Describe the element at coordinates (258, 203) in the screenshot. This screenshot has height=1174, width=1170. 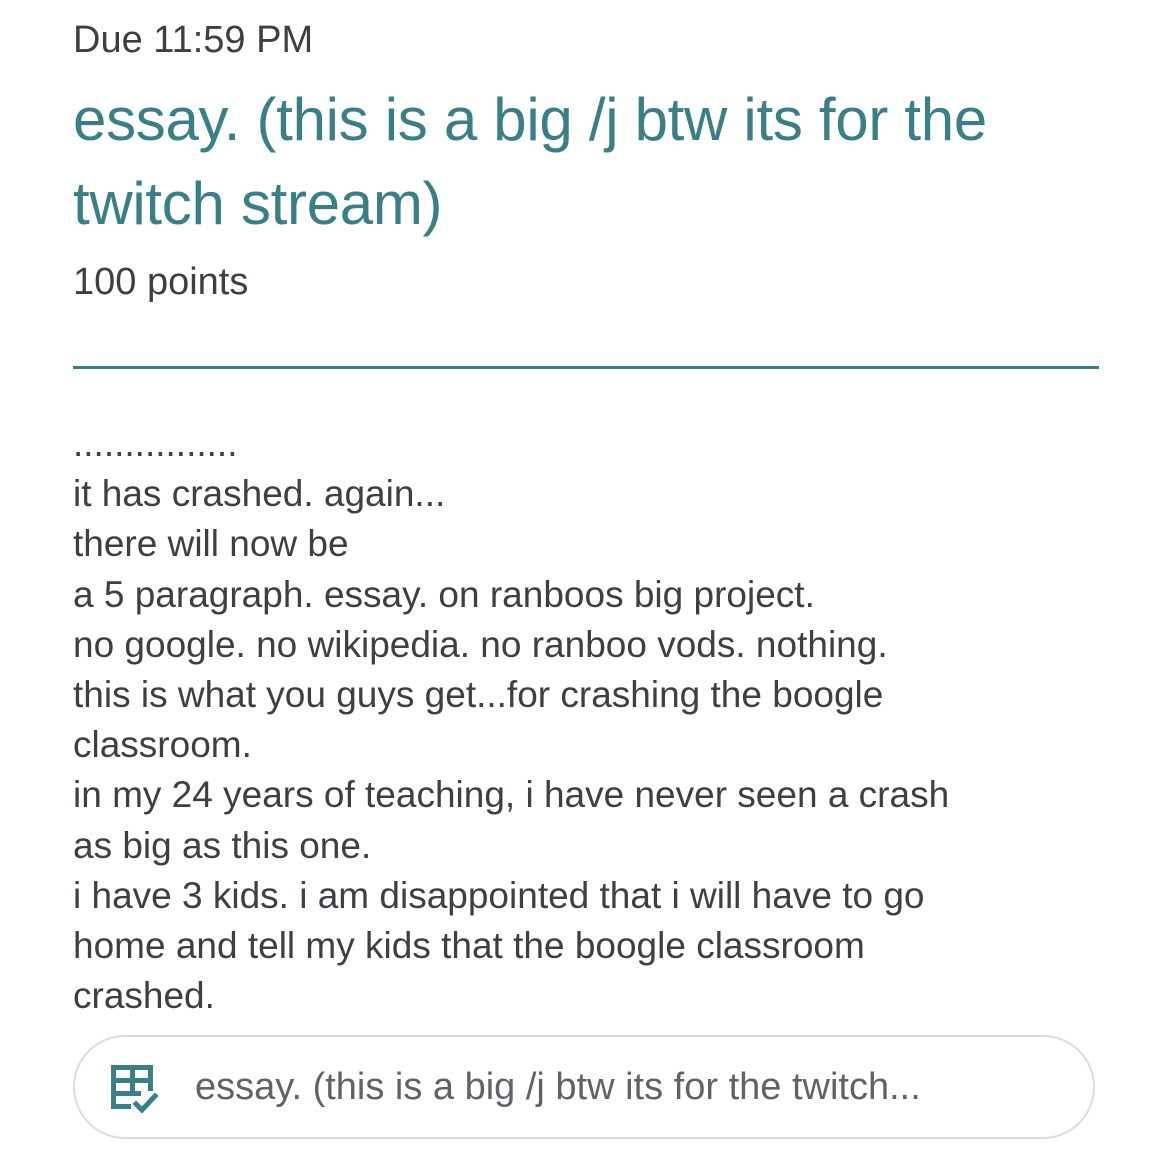
I see `assignment-title-line: twitch stream)` at that location.